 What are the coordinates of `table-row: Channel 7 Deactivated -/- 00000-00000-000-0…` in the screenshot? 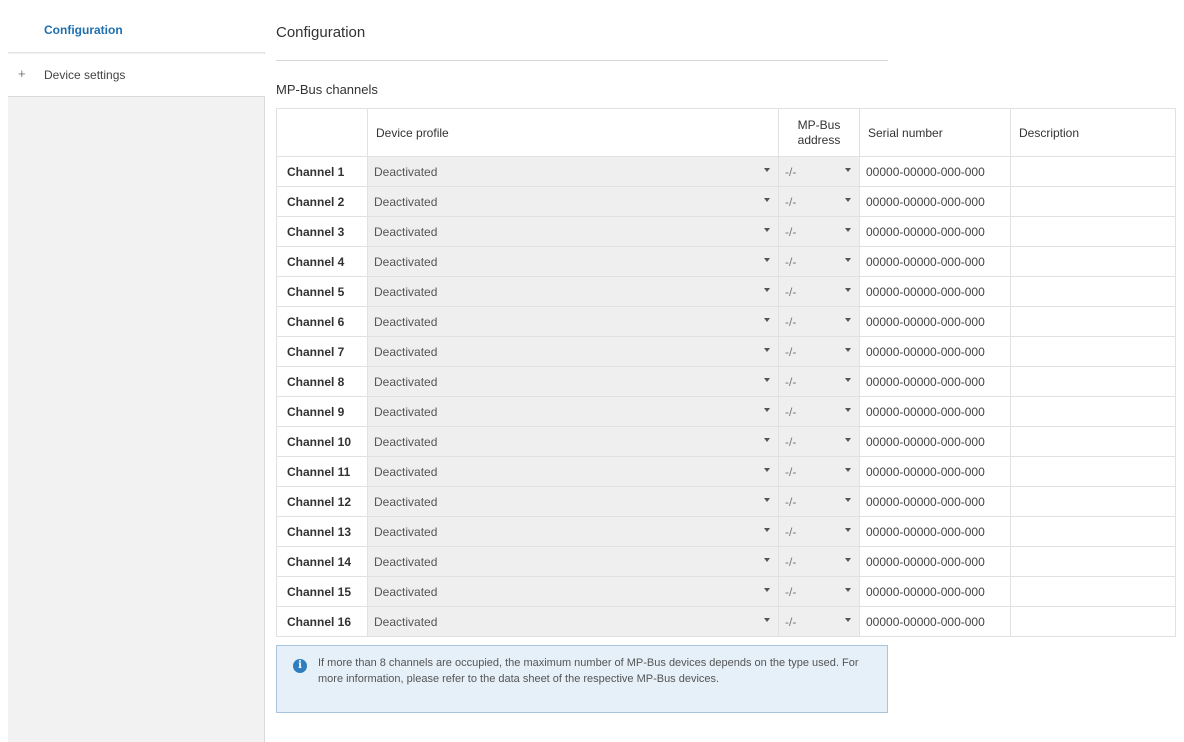 It's located at (726, 351).